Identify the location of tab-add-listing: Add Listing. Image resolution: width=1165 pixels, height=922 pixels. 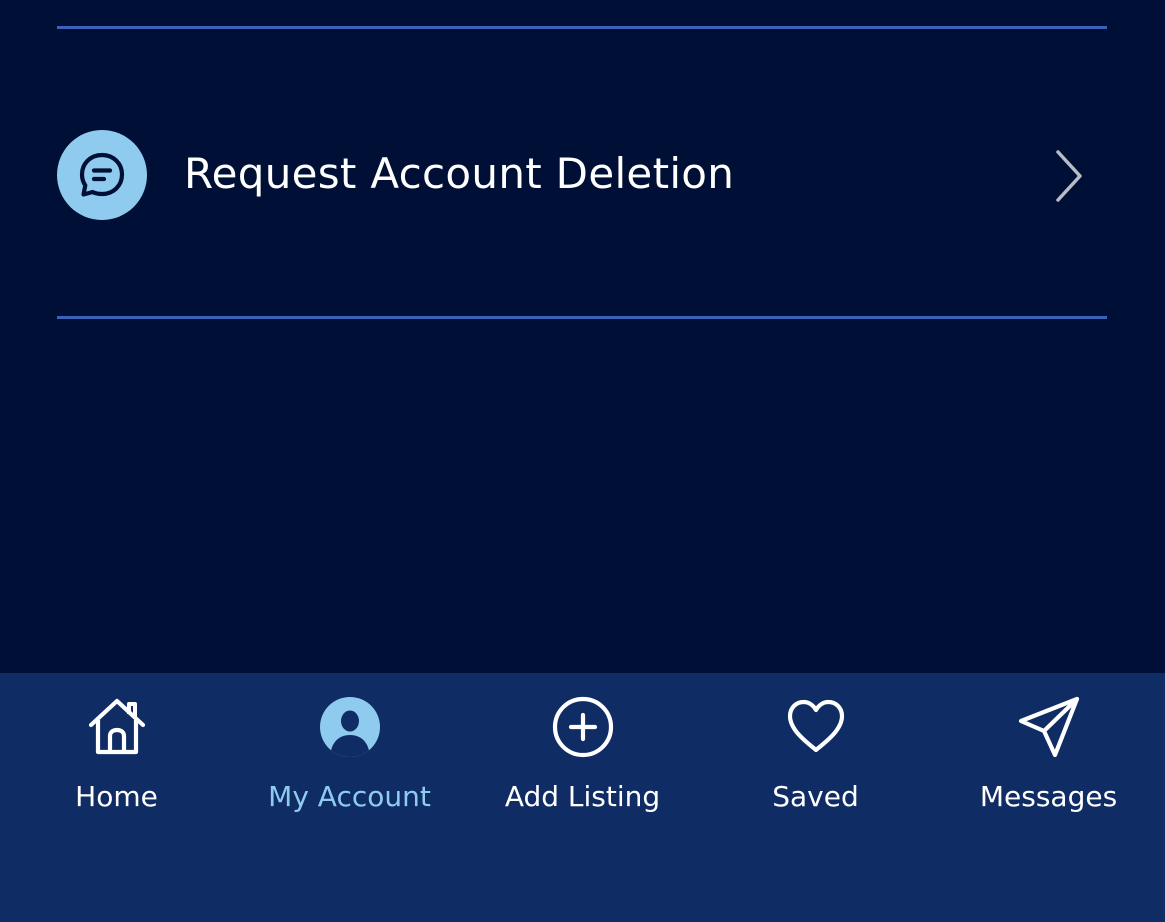
(582, 758).